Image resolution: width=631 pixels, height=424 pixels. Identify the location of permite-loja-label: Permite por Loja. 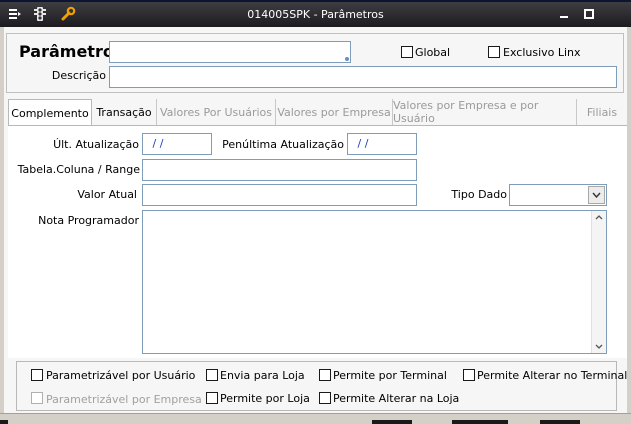
(265, 398).